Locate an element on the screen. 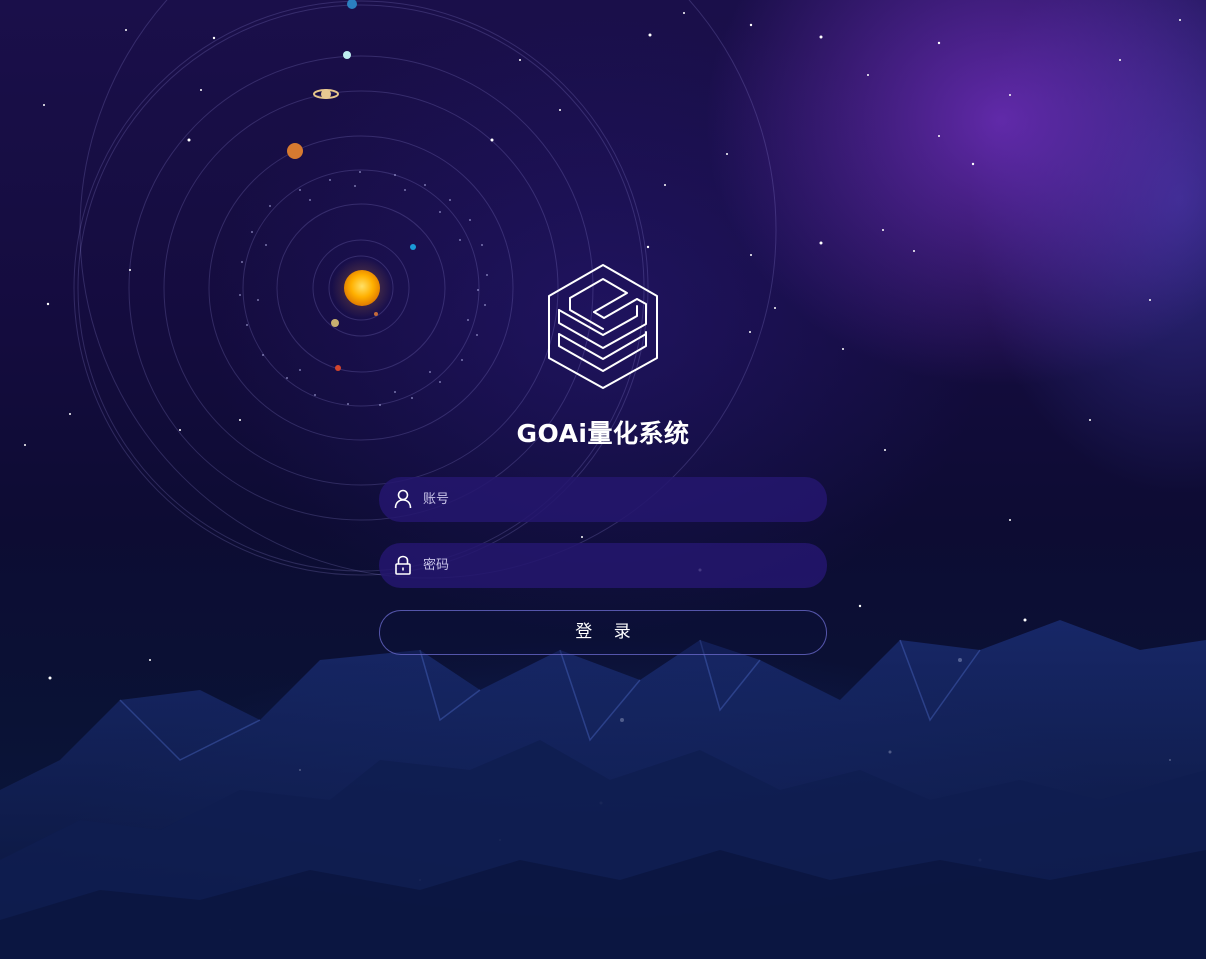  page-title: GOAi量化系统 is located at coordinates (603, 433).